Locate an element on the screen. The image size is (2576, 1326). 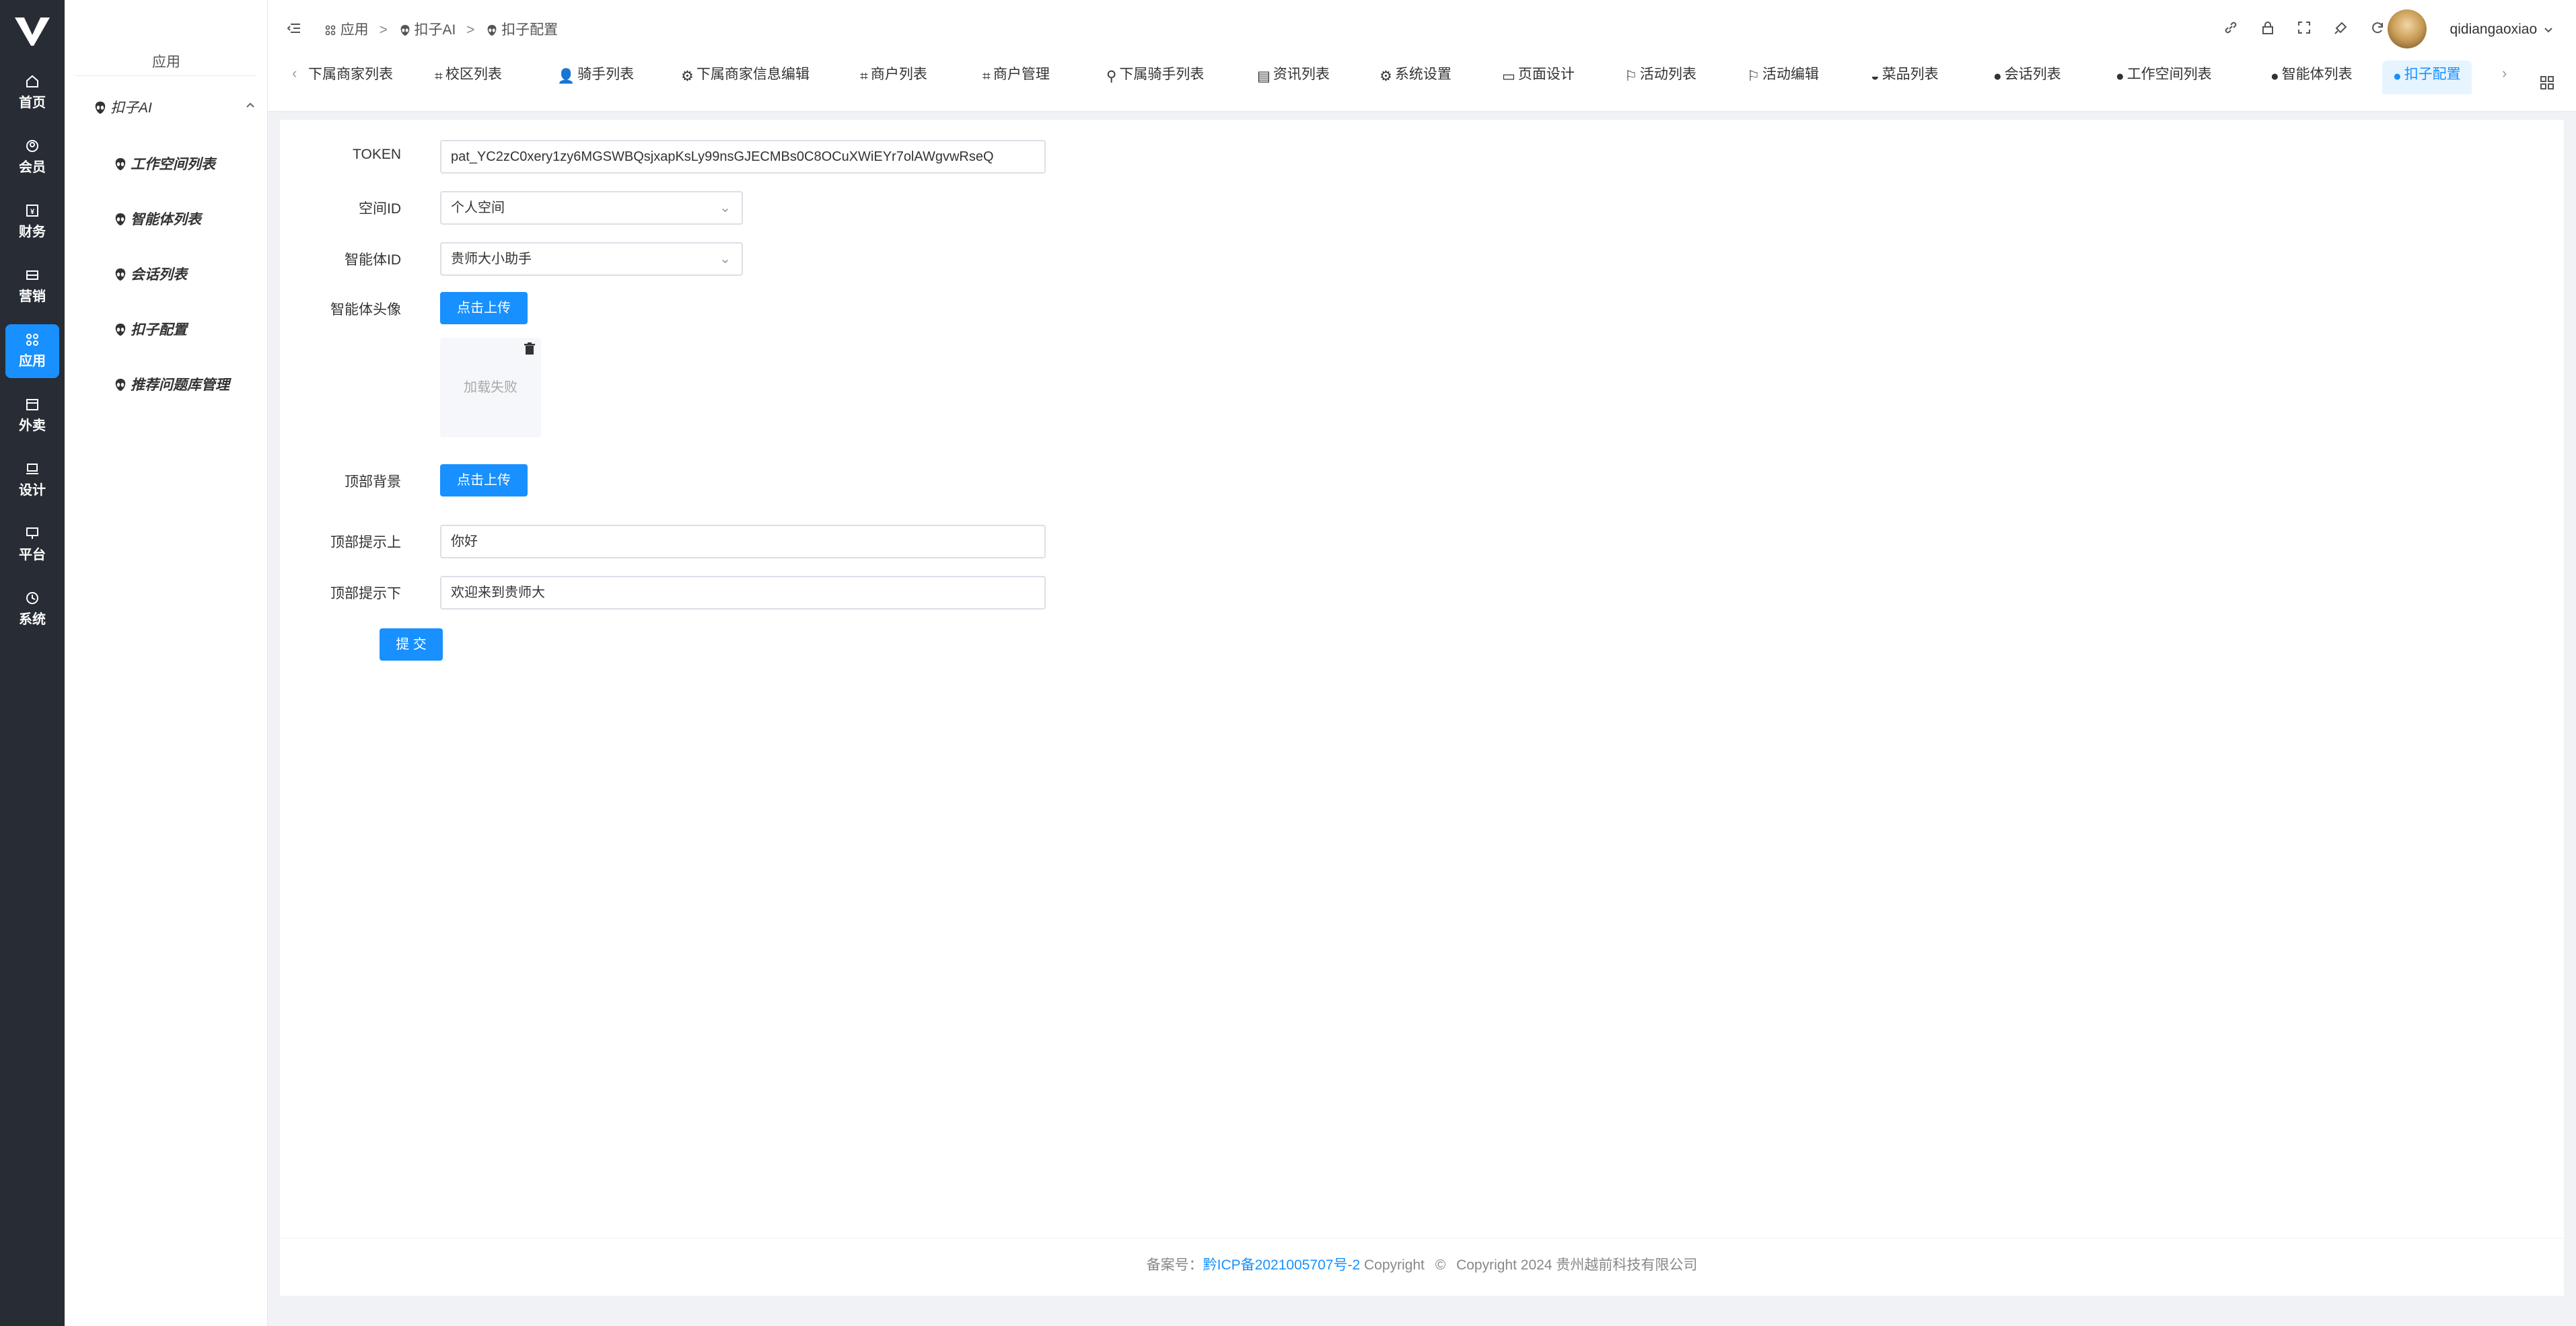
tab-activity-list: ⚐ 活动列表 is located at coordinates (1660, 77).